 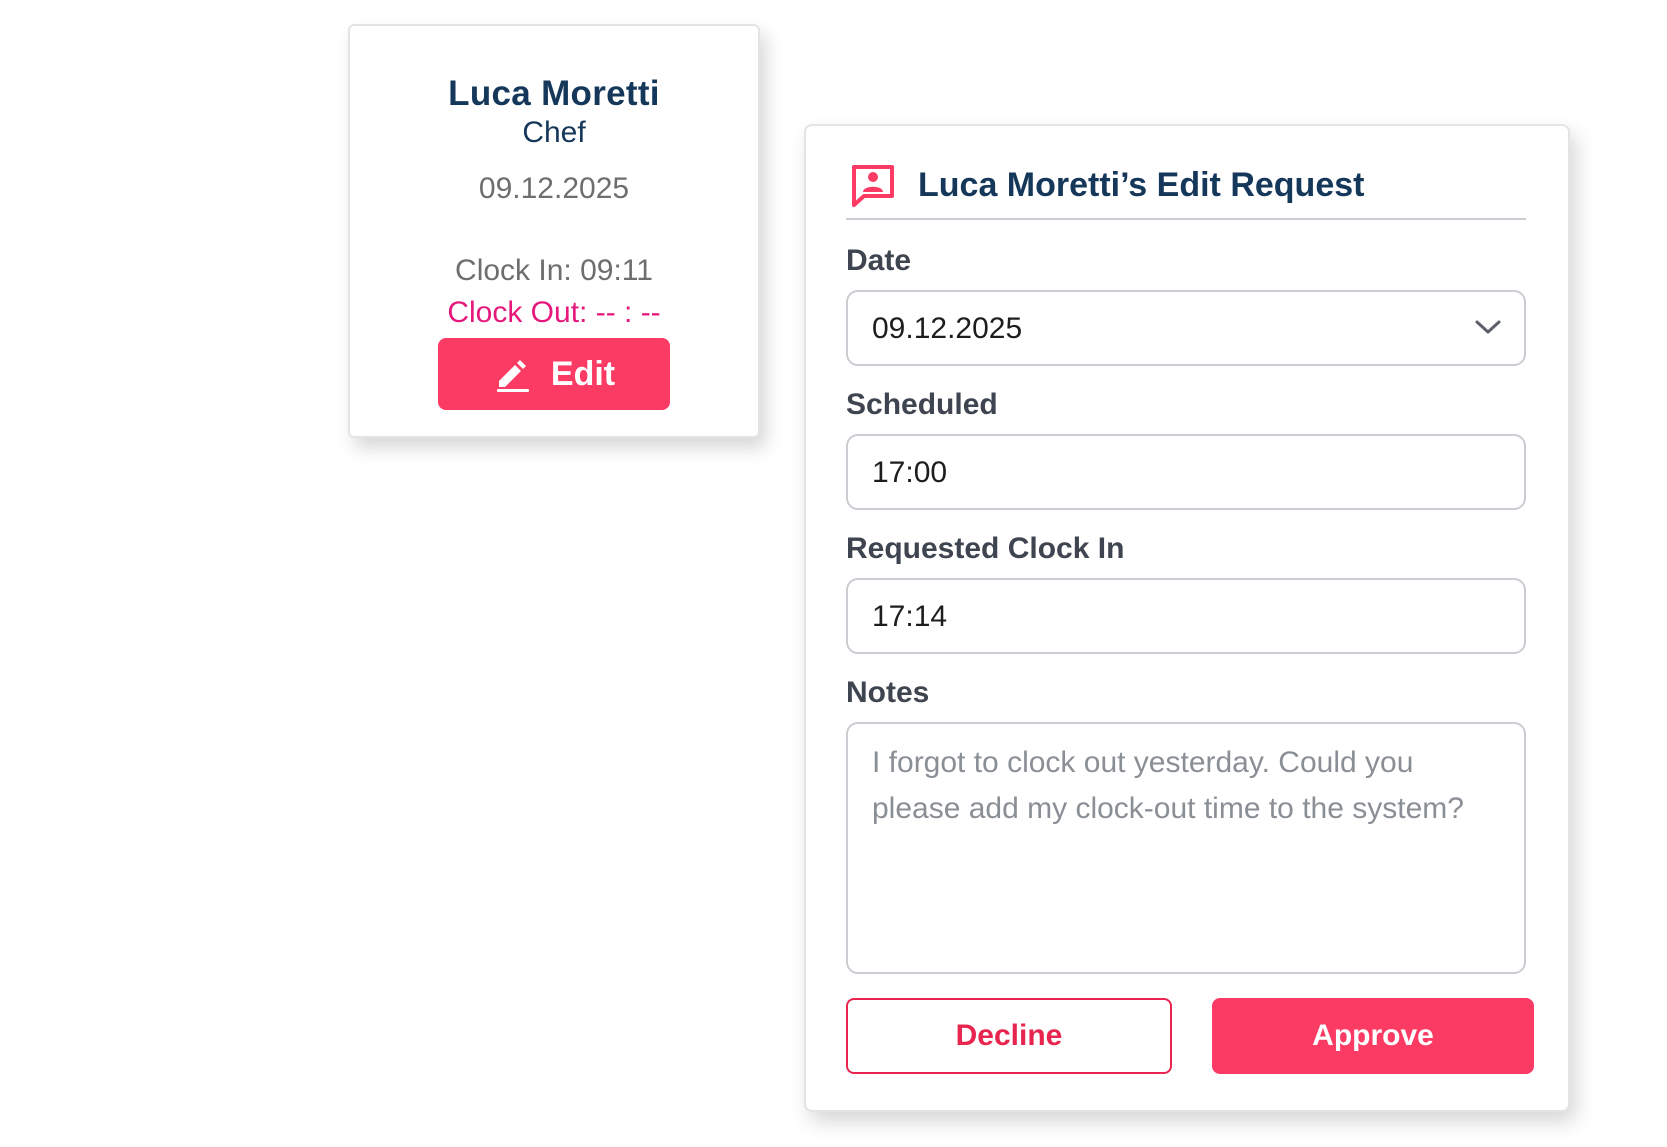 I want to click on date-select: 09.12.2025, so click(x=1186, y=328).